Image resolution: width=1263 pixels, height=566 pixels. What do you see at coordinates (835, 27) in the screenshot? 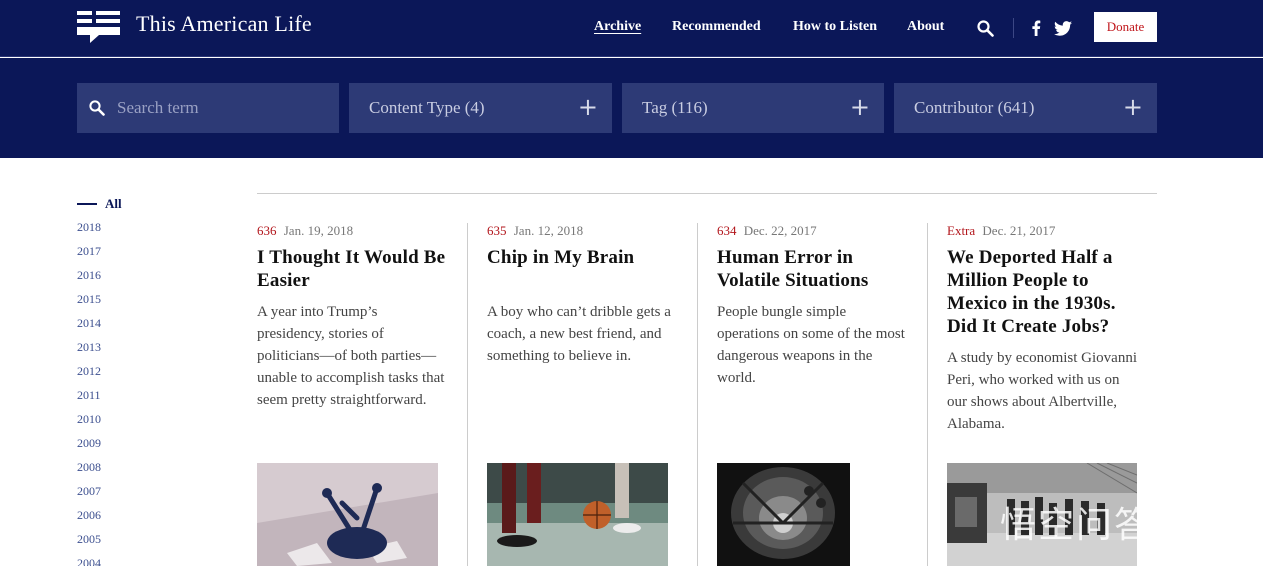
I see `nav-how-to-listen: How to Listen` at bounding box center [835, 27].